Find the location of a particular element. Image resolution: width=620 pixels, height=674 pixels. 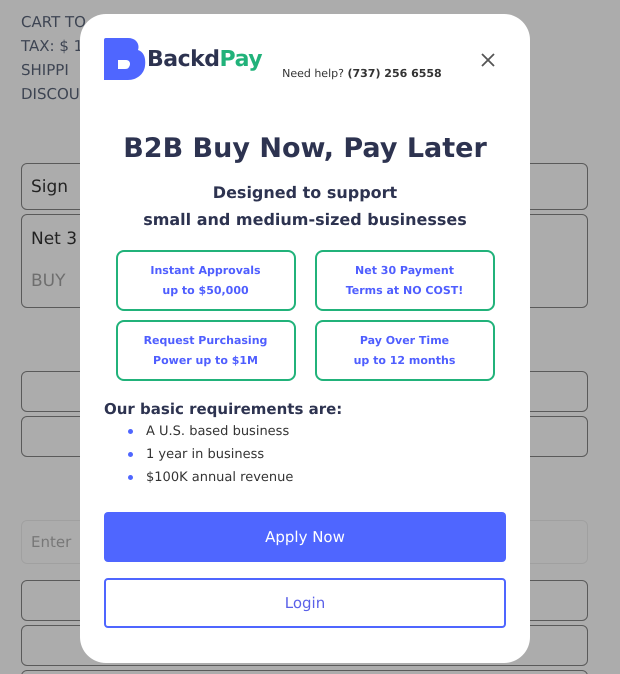

feature-card: Pay Over Time up to 12 months is located at coordinates (404, 350).